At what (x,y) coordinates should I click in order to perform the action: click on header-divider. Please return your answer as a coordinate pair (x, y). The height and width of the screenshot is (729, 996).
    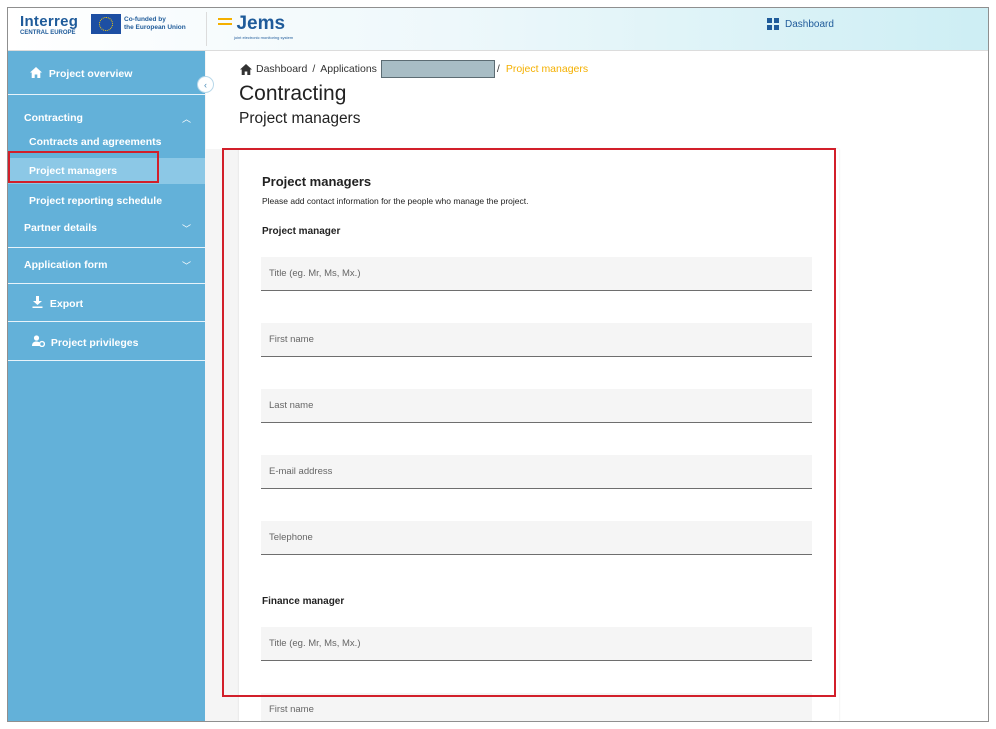
    Looking at the image, I should click on (206, 29).